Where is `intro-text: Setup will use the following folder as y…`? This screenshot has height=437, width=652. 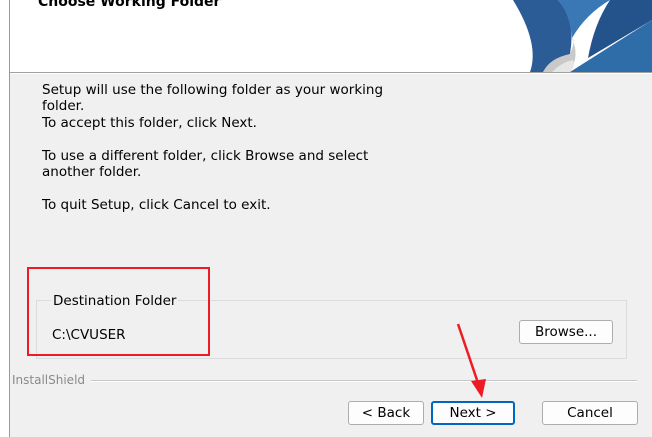
intro-text: Setup will use the following folder as y… is located at coordinates (213, 98).